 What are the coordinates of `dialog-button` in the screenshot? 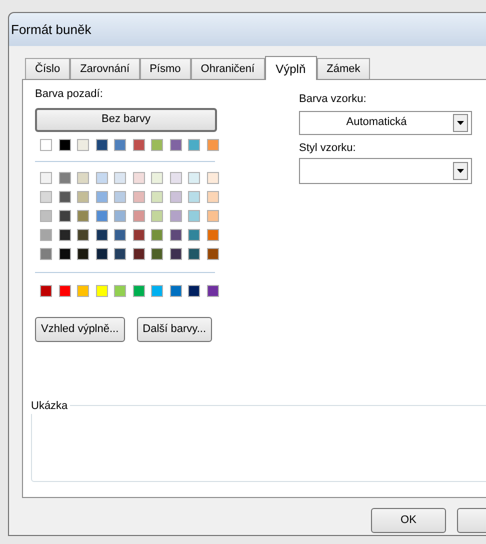 It's located at (471, 520).